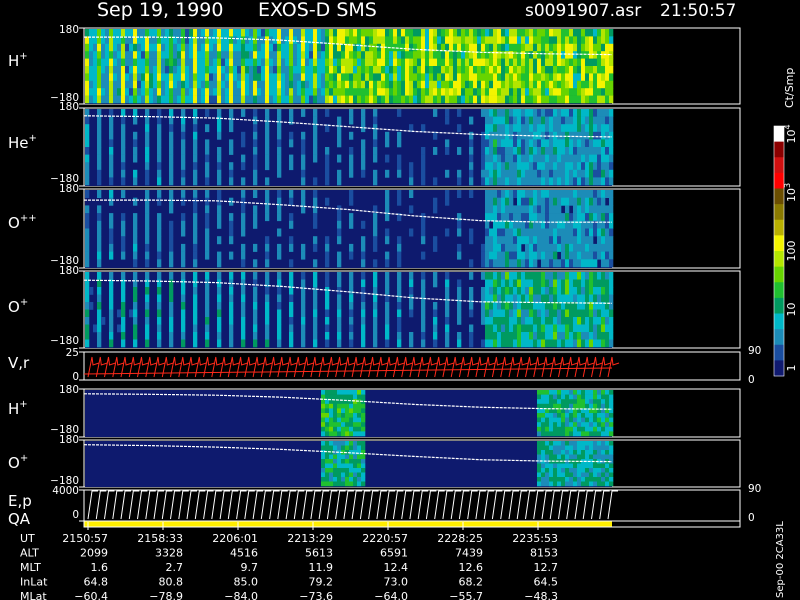 Image resolution: width=800 pixels, height=600 pixels. Describe the element at coordinates (780, 559) in the screenshot. I see `footer-note: Sep-00 2CA33L` at that location.